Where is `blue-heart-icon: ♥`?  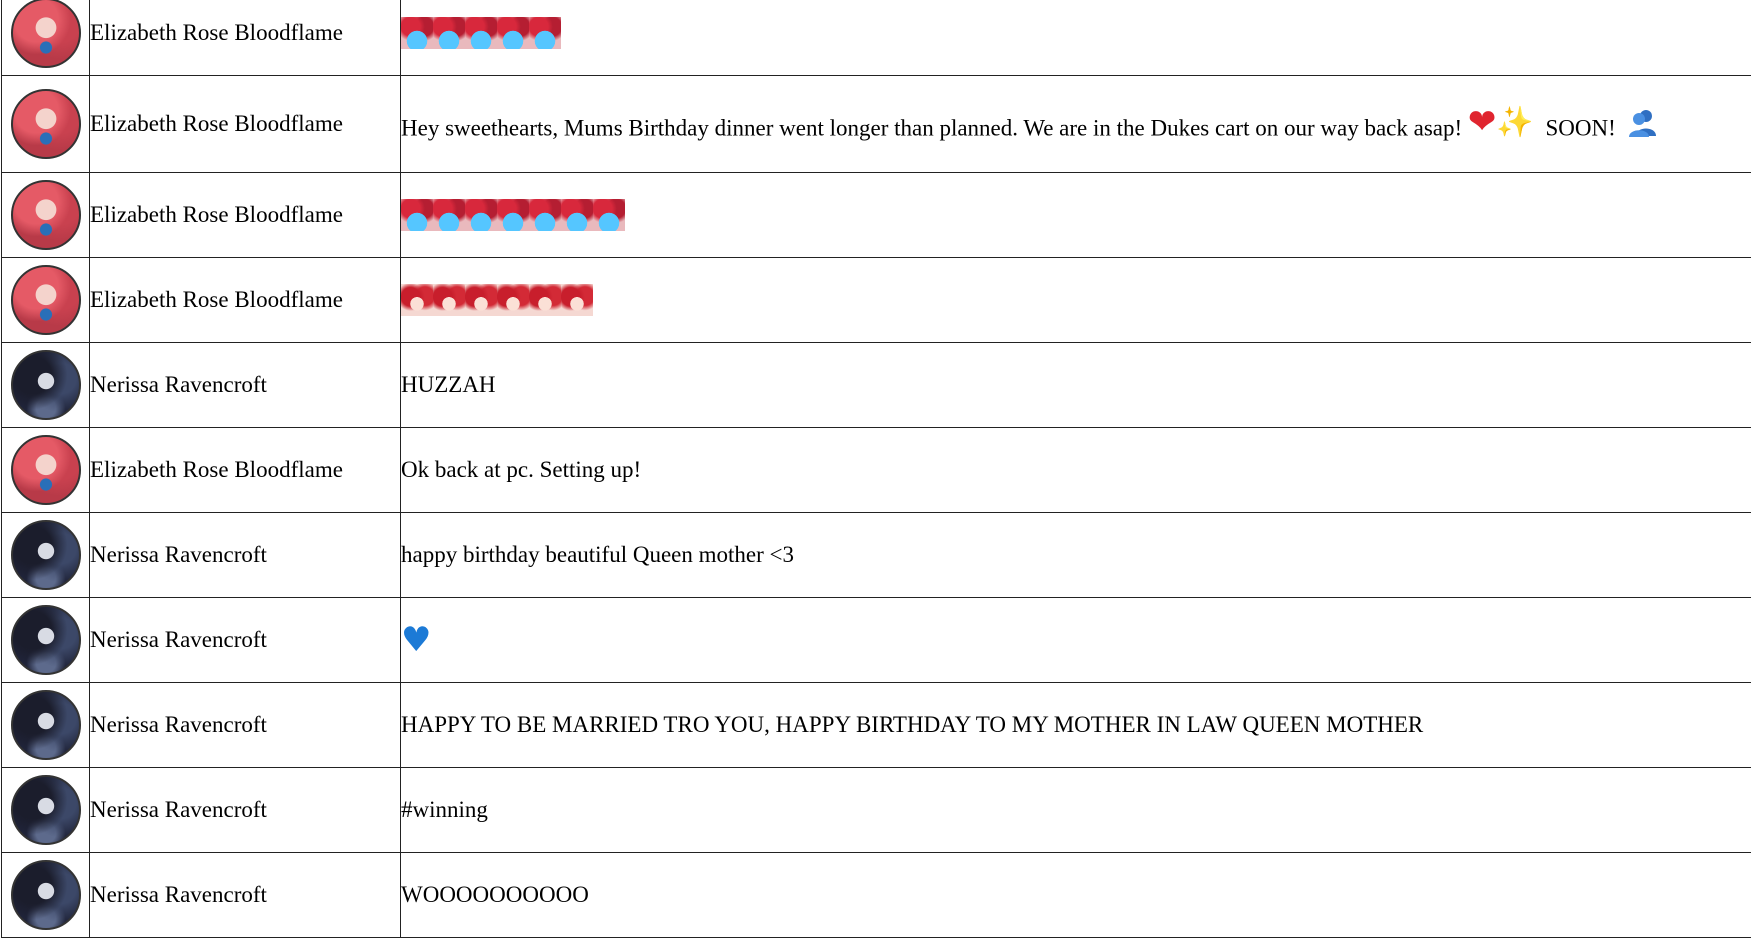
blue-heart-icon: ♥ is located at coordinates (416, 640).